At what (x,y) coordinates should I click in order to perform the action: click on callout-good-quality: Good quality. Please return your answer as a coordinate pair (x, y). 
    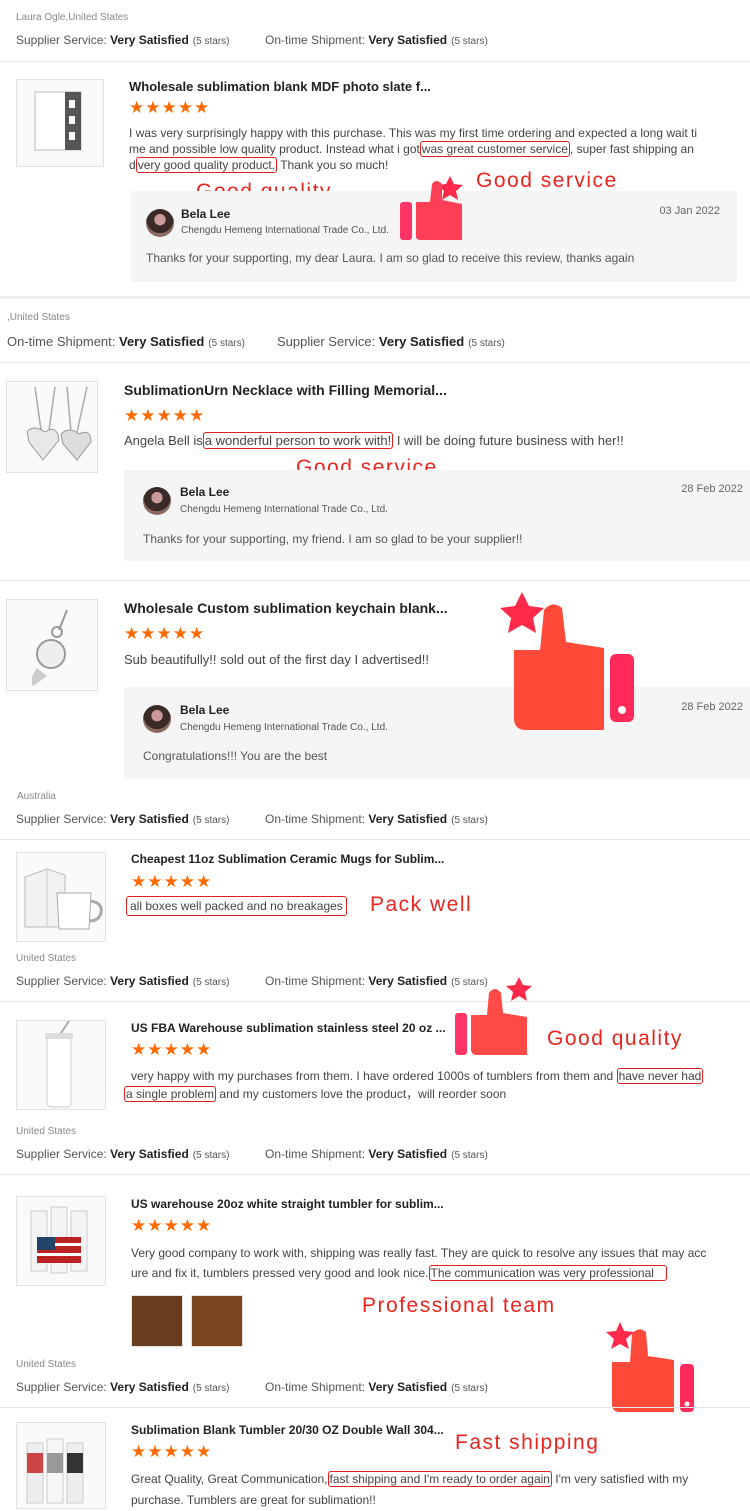
    Looking at the image, I should click on (615, 1038).